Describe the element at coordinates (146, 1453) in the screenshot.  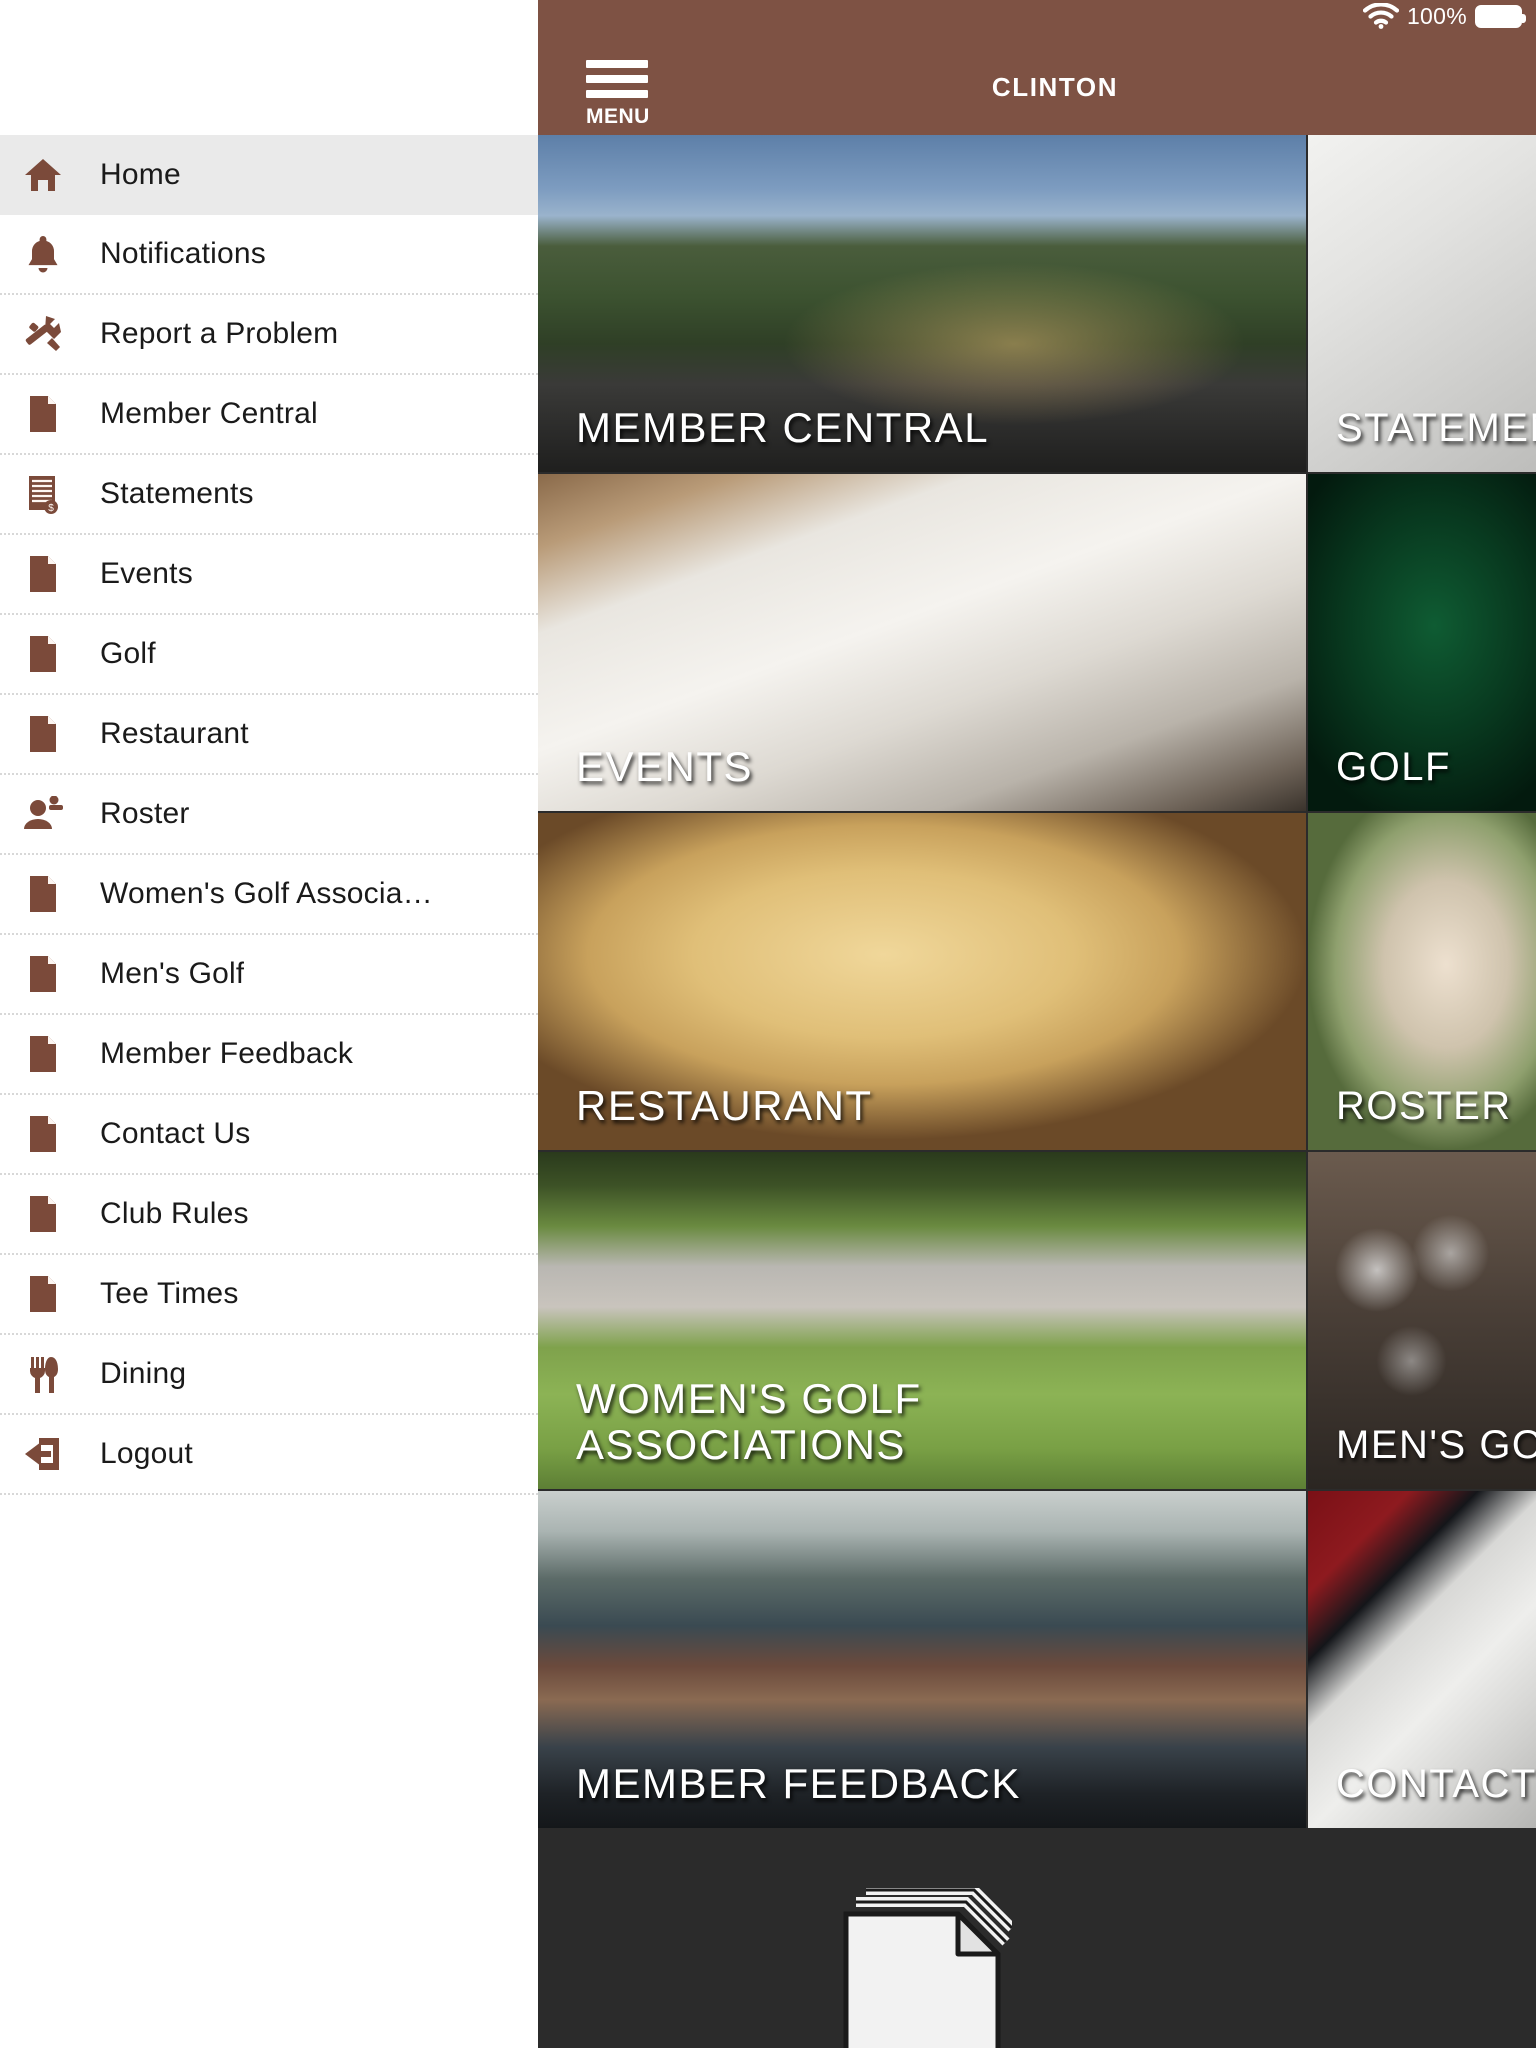
I see `sidebar-item-label: Logout` at that location.